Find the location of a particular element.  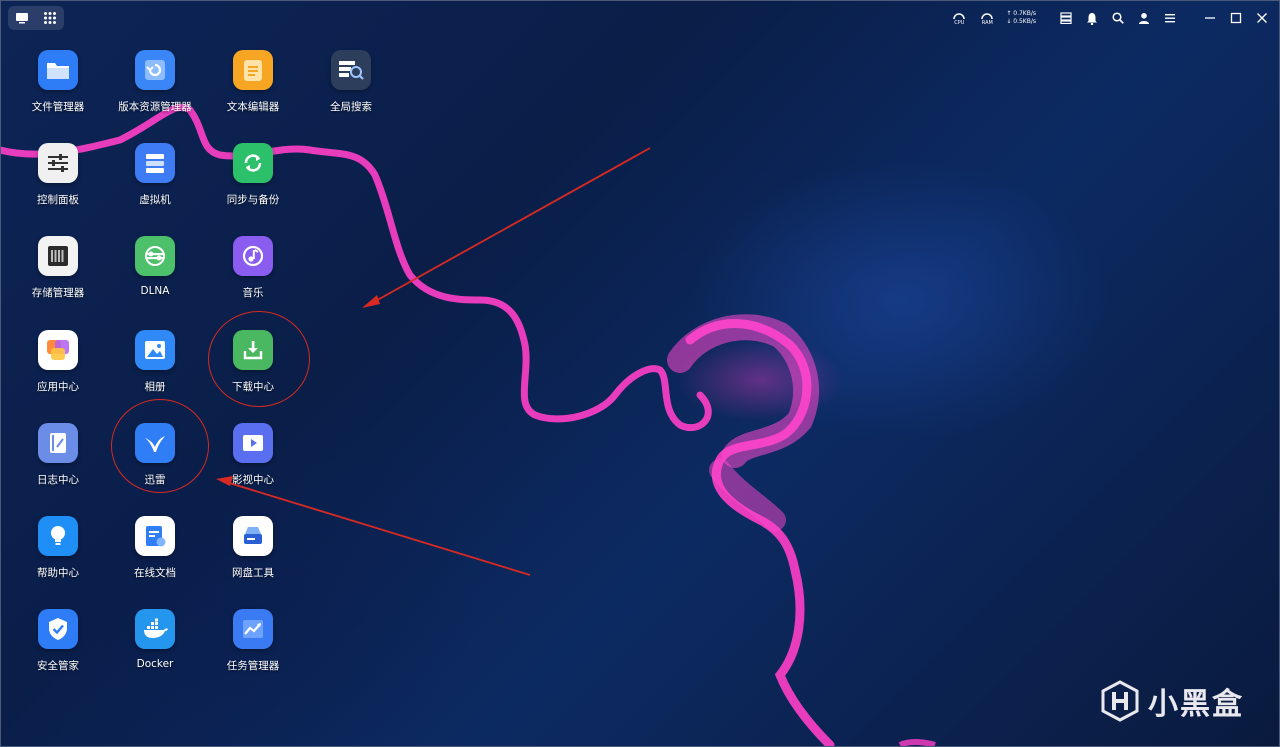

watermark: 小黑盒 is located at coordinates (1172, 701).